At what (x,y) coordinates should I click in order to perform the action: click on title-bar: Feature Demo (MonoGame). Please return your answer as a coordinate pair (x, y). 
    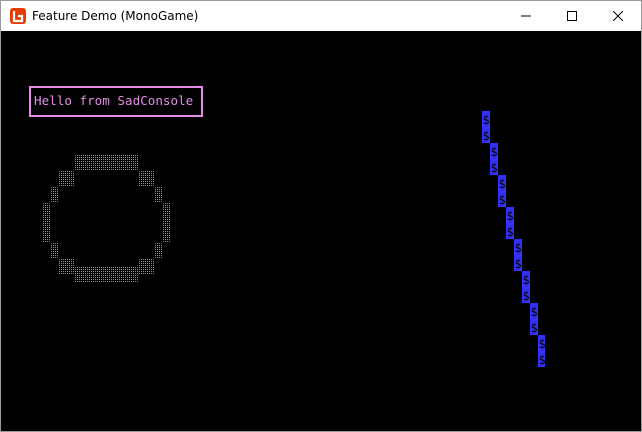
    Looking at the image, I should click on (321, 16).